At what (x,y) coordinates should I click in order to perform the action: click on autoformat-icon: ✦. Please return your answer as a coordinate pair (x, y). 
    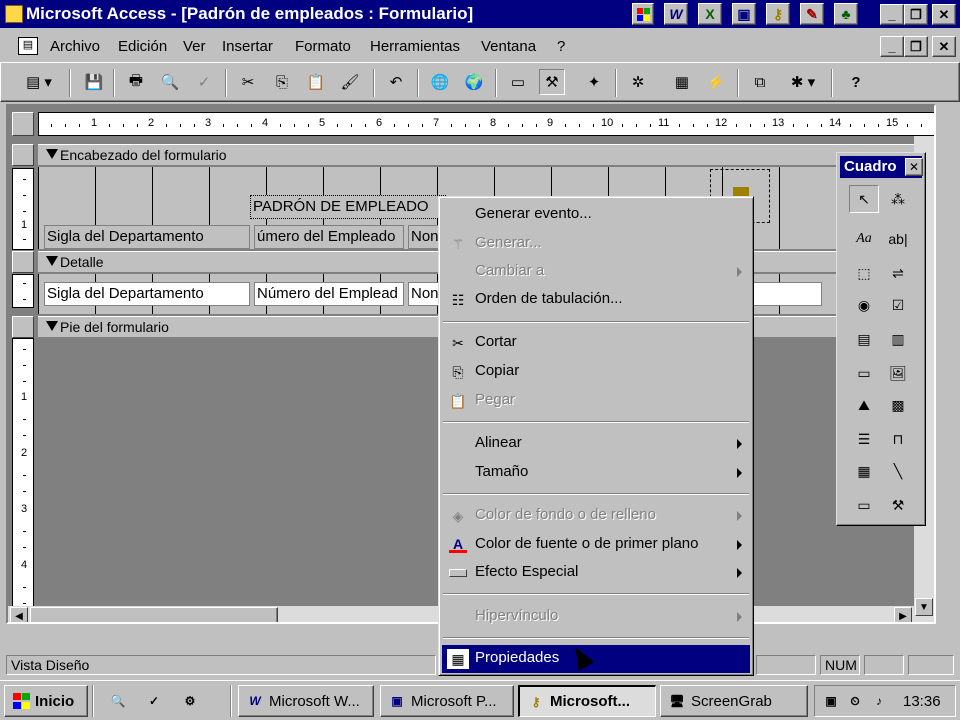
    Looking at the image, I should click on (594, 82).